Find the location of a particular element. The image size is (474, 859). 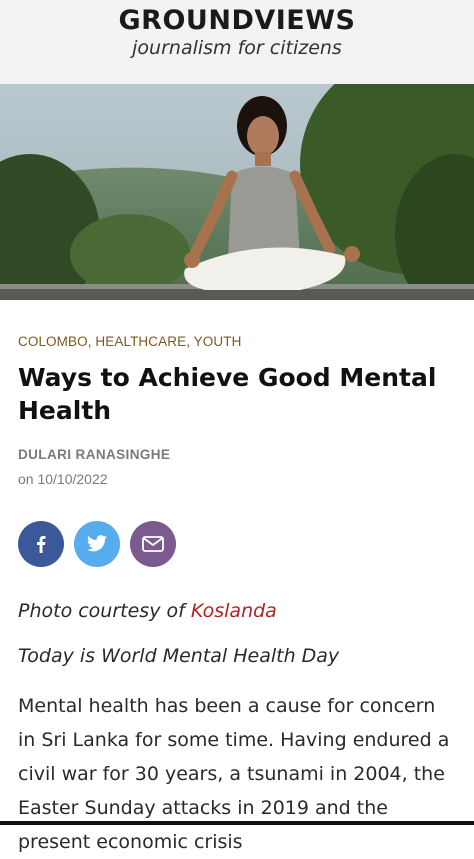

masthead: GROUNDVIEWS journalism for citizens is located at coordinates (237, 42).